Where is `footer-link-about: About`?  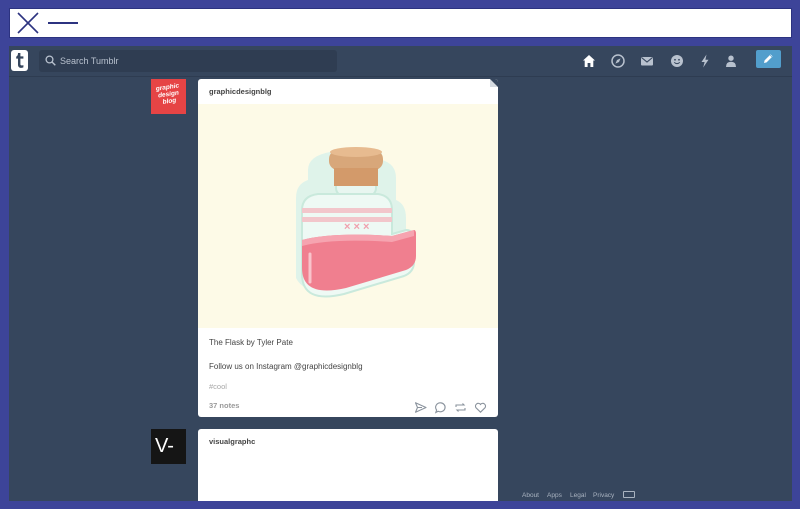
footer-link-about: About is located at coordinates (530, 495).